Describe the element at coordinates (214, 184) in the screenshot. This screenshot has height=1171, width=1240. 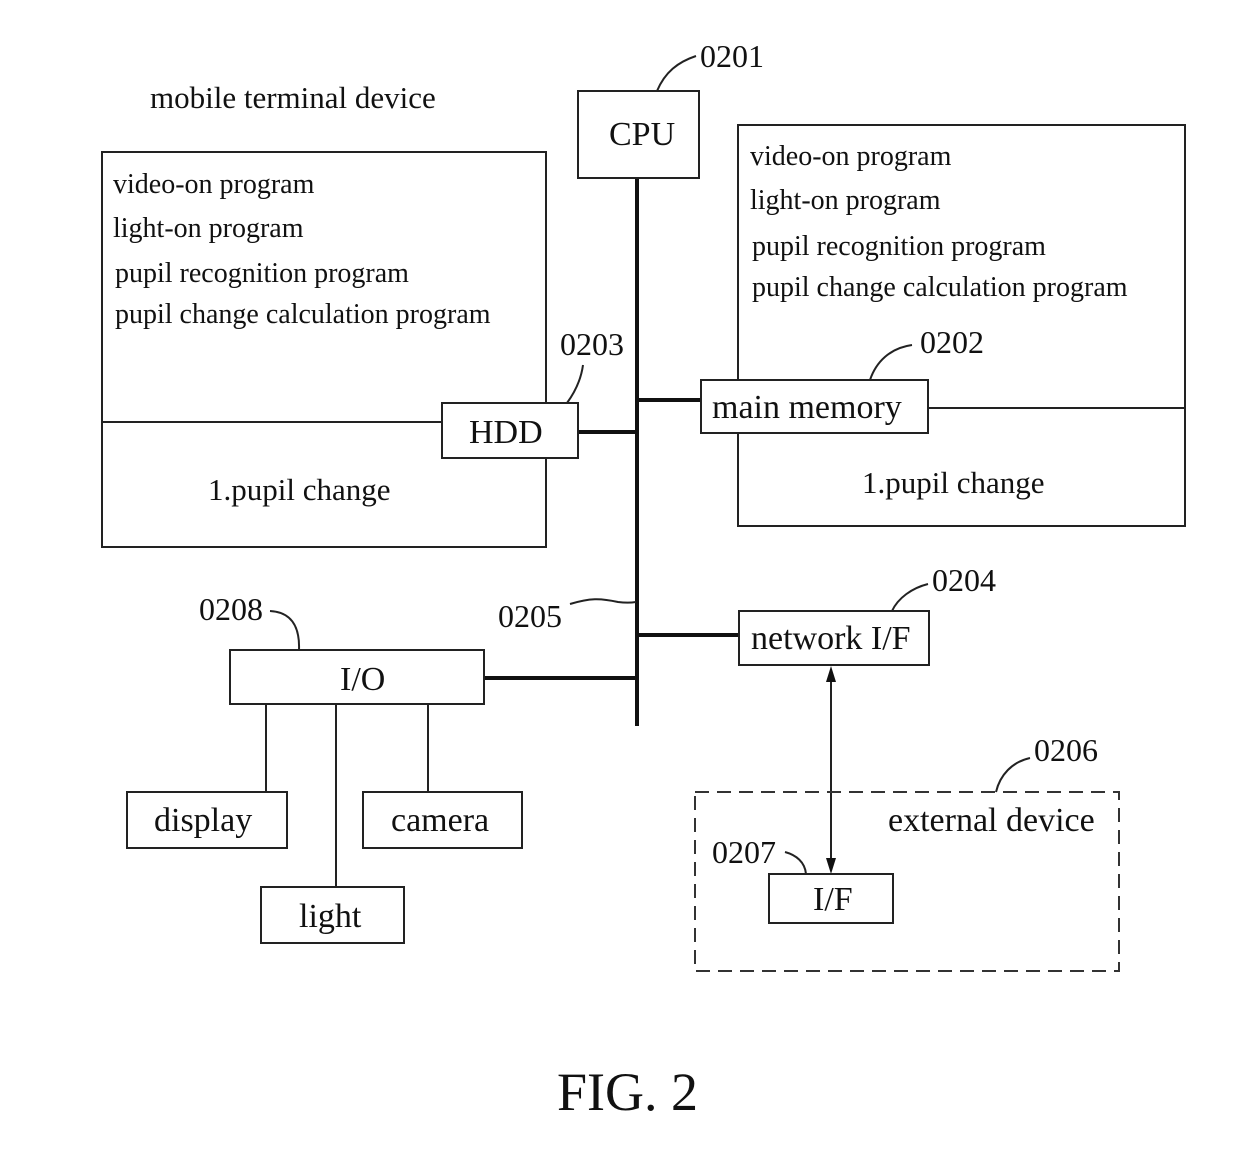
I see `hdd-program-1: video-on program` at that location.